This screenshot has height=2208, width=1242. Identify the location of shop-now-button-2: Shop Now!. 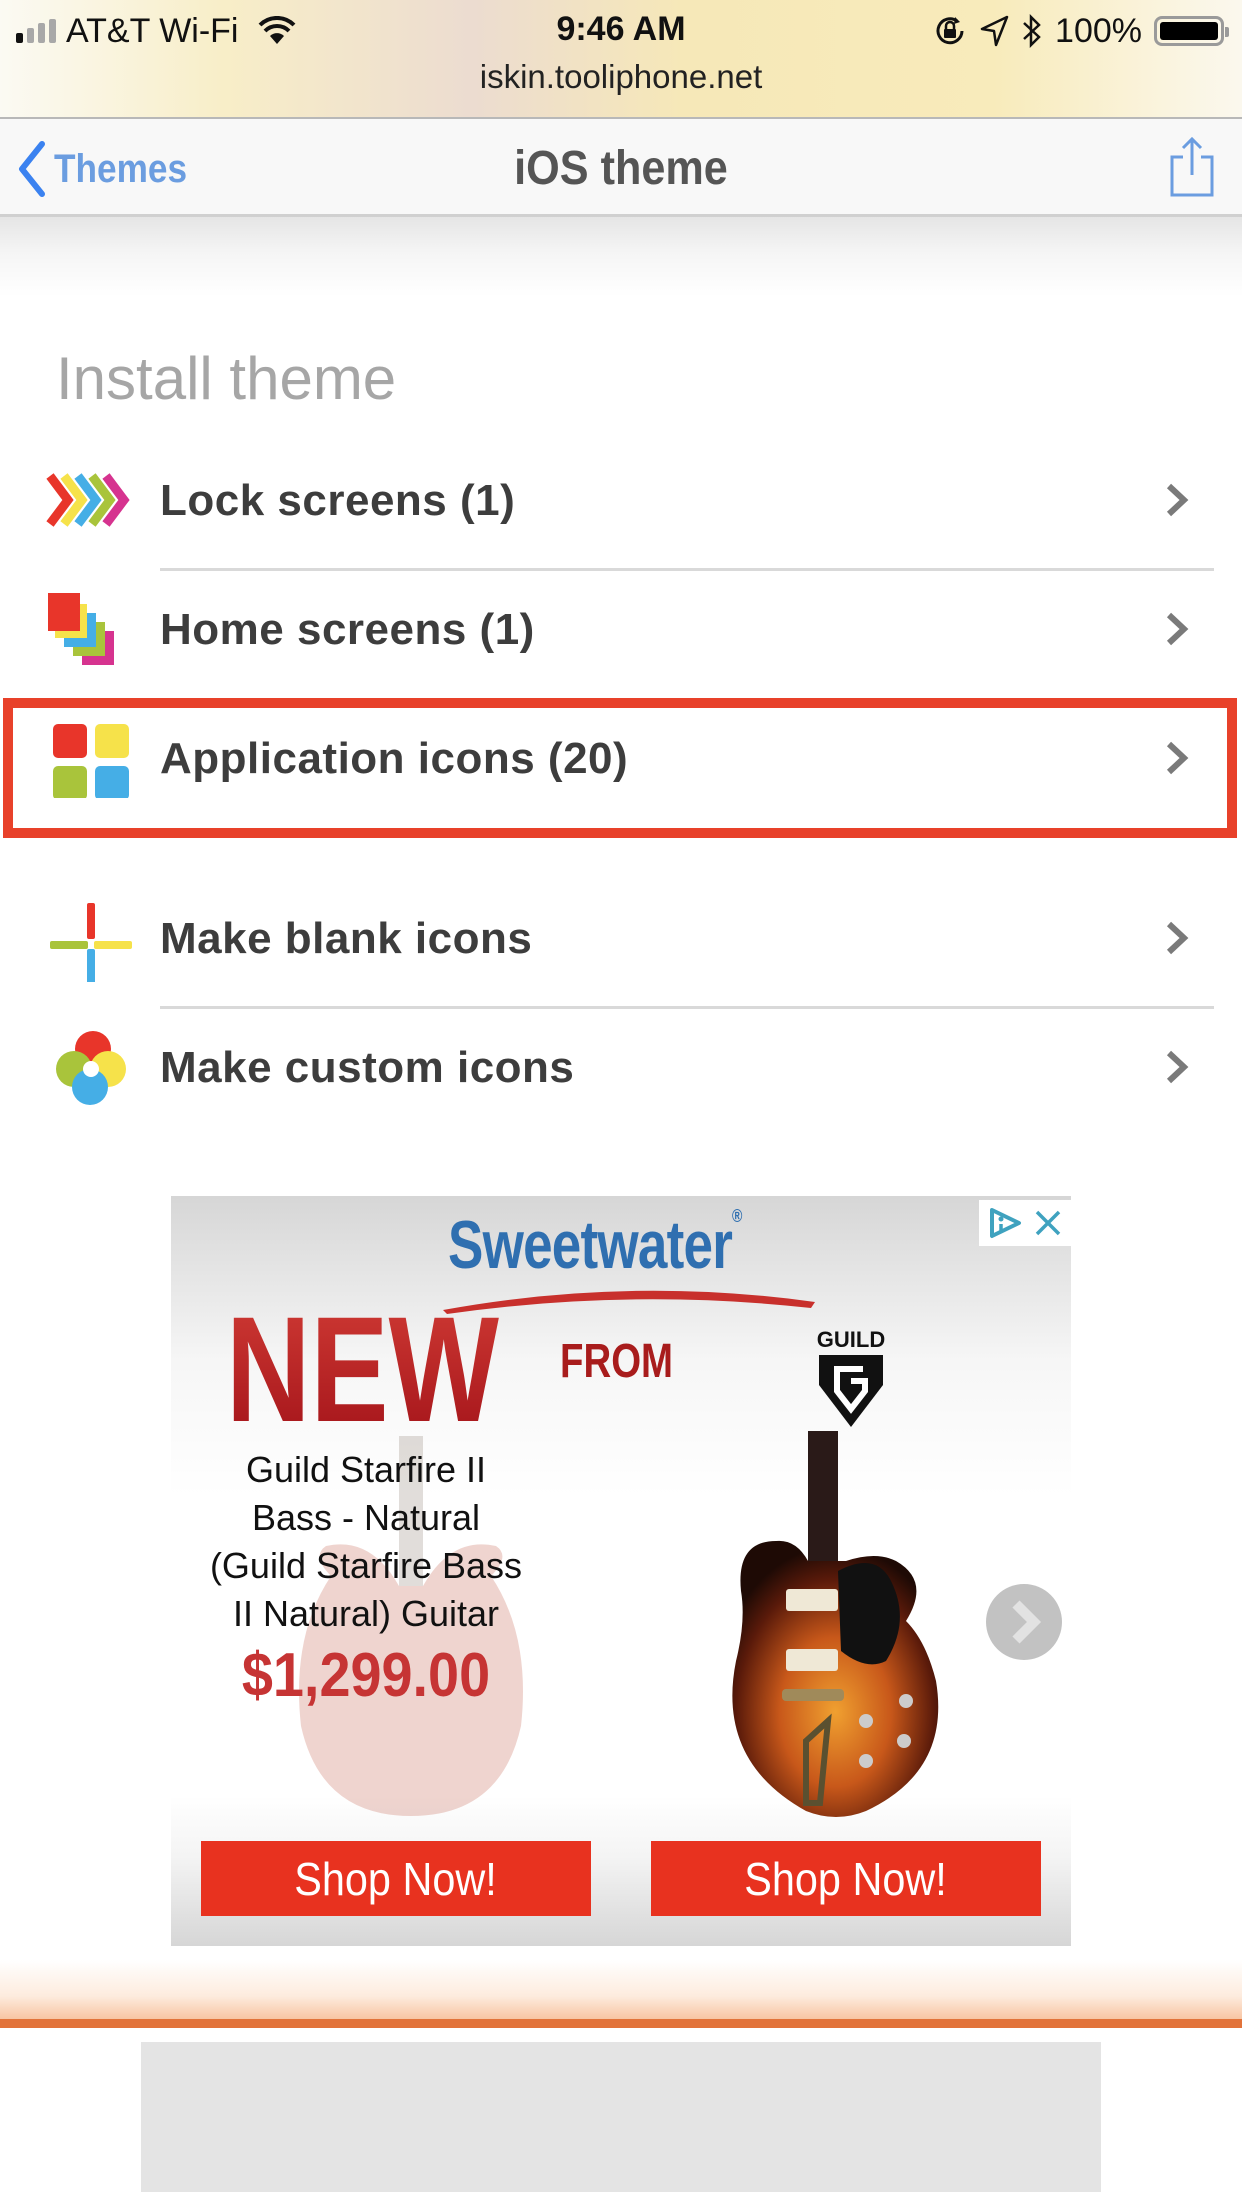
(846, 1878).